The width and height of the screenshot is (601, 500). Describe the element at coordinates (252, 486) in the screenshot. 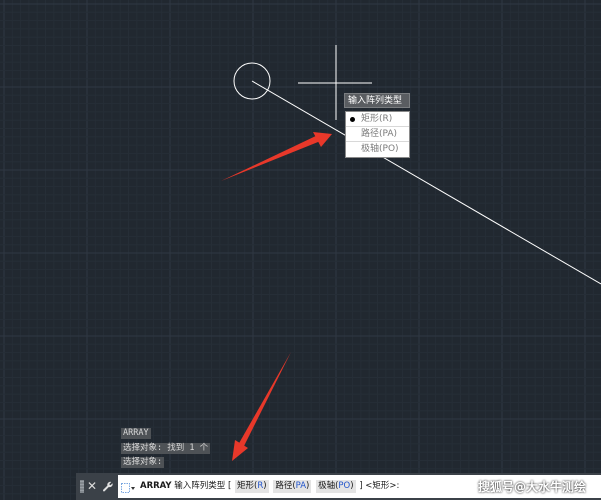

I see `option-rectangular: 矩形(R)` at that location.